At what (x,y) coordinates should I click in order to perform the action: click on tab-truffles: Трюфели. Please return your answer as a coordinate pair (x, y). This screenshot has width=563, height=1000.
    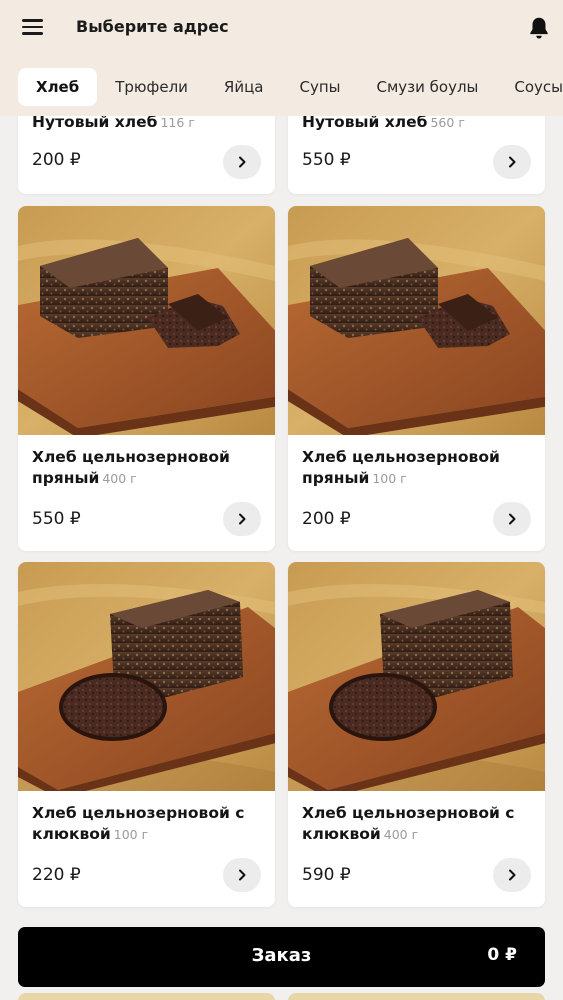
    Looking at the image, I should click on (151, 87).